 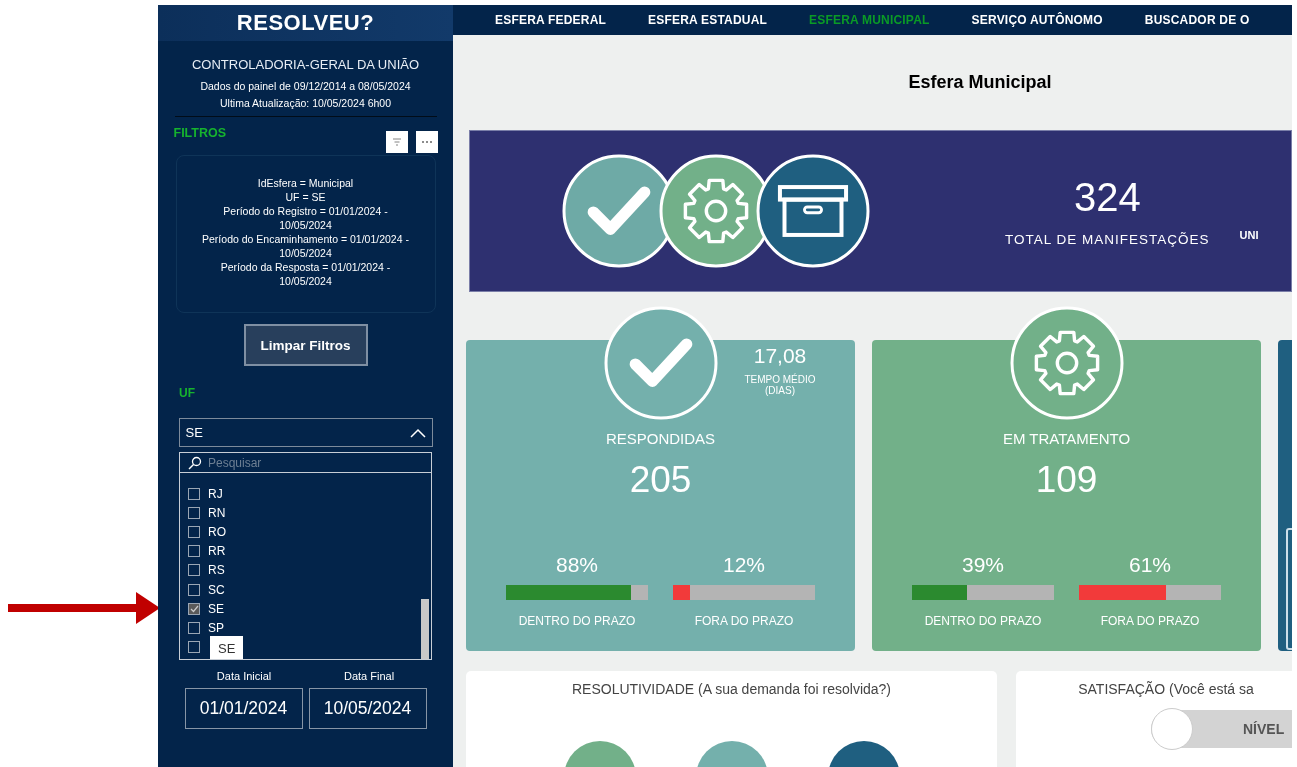 What do you see at coordinates (305, 86) in the screenshot?
I see `info-text: Dados do painel de 09/12/2014 a 08/05/2024` at bounding box center [305, 86].